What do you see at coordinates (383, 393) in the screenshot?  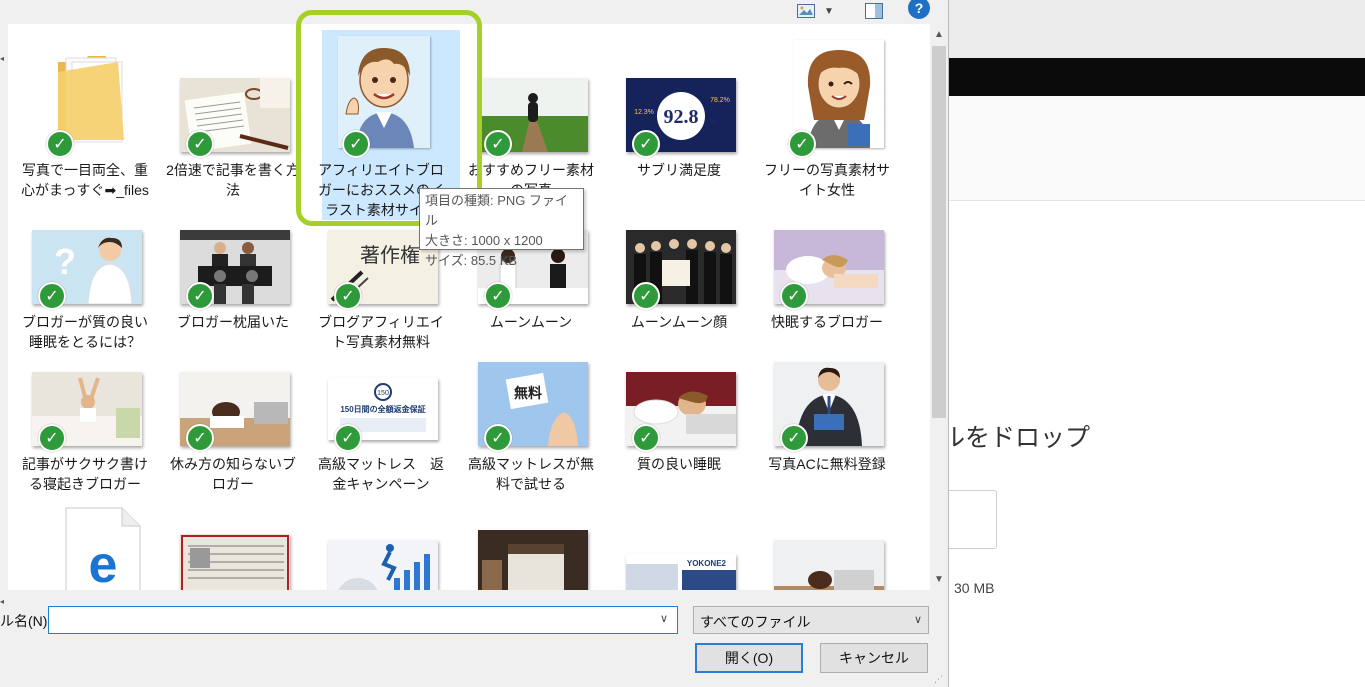 I see `campaign-badge: 150` at bounding box center [383, 393].